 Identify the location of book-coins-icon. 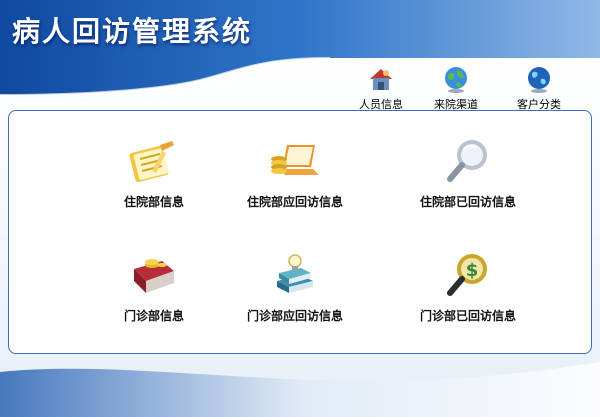
(154, 276).